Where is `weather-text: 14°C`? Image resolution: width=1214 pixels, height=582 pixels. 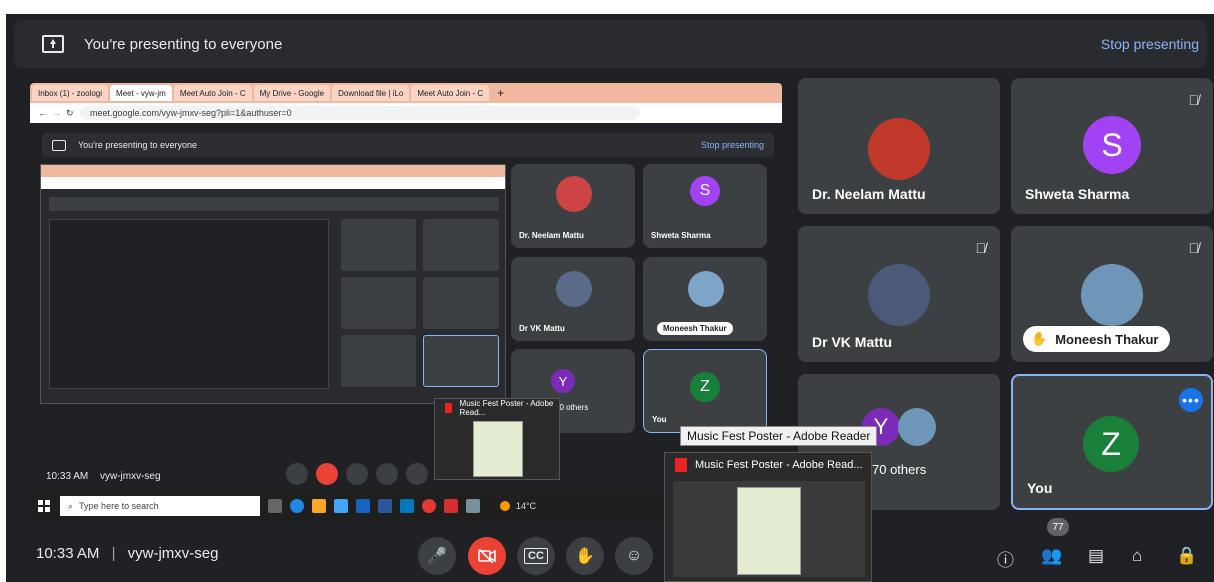
weather-text: 14°C is located at coordinates (526, 506).